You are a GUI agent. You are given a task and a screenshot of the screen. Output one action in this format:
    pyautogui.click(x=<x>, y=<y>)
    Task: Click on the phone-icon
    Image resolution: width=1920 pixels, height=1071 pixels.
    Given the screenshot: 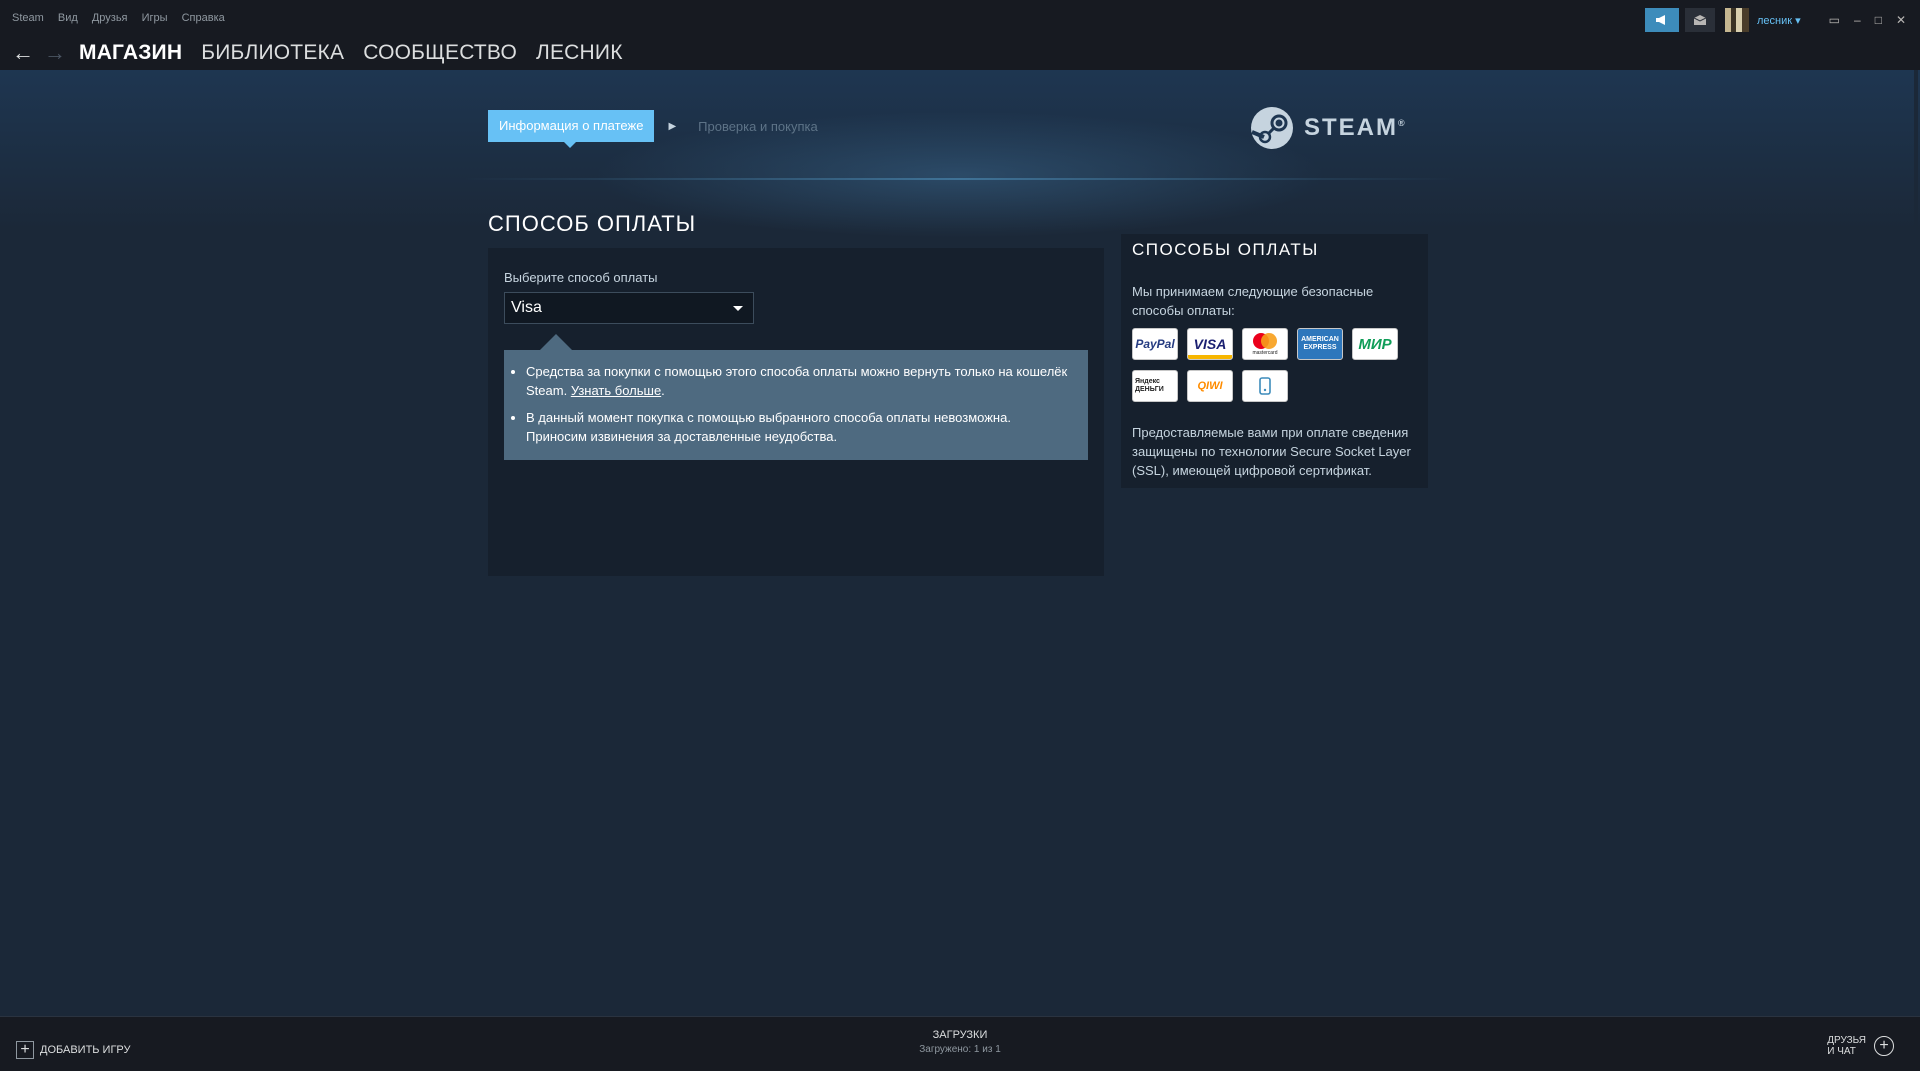 What is the action you would take?
    pyautogui.click(x=1265, y=386)
    